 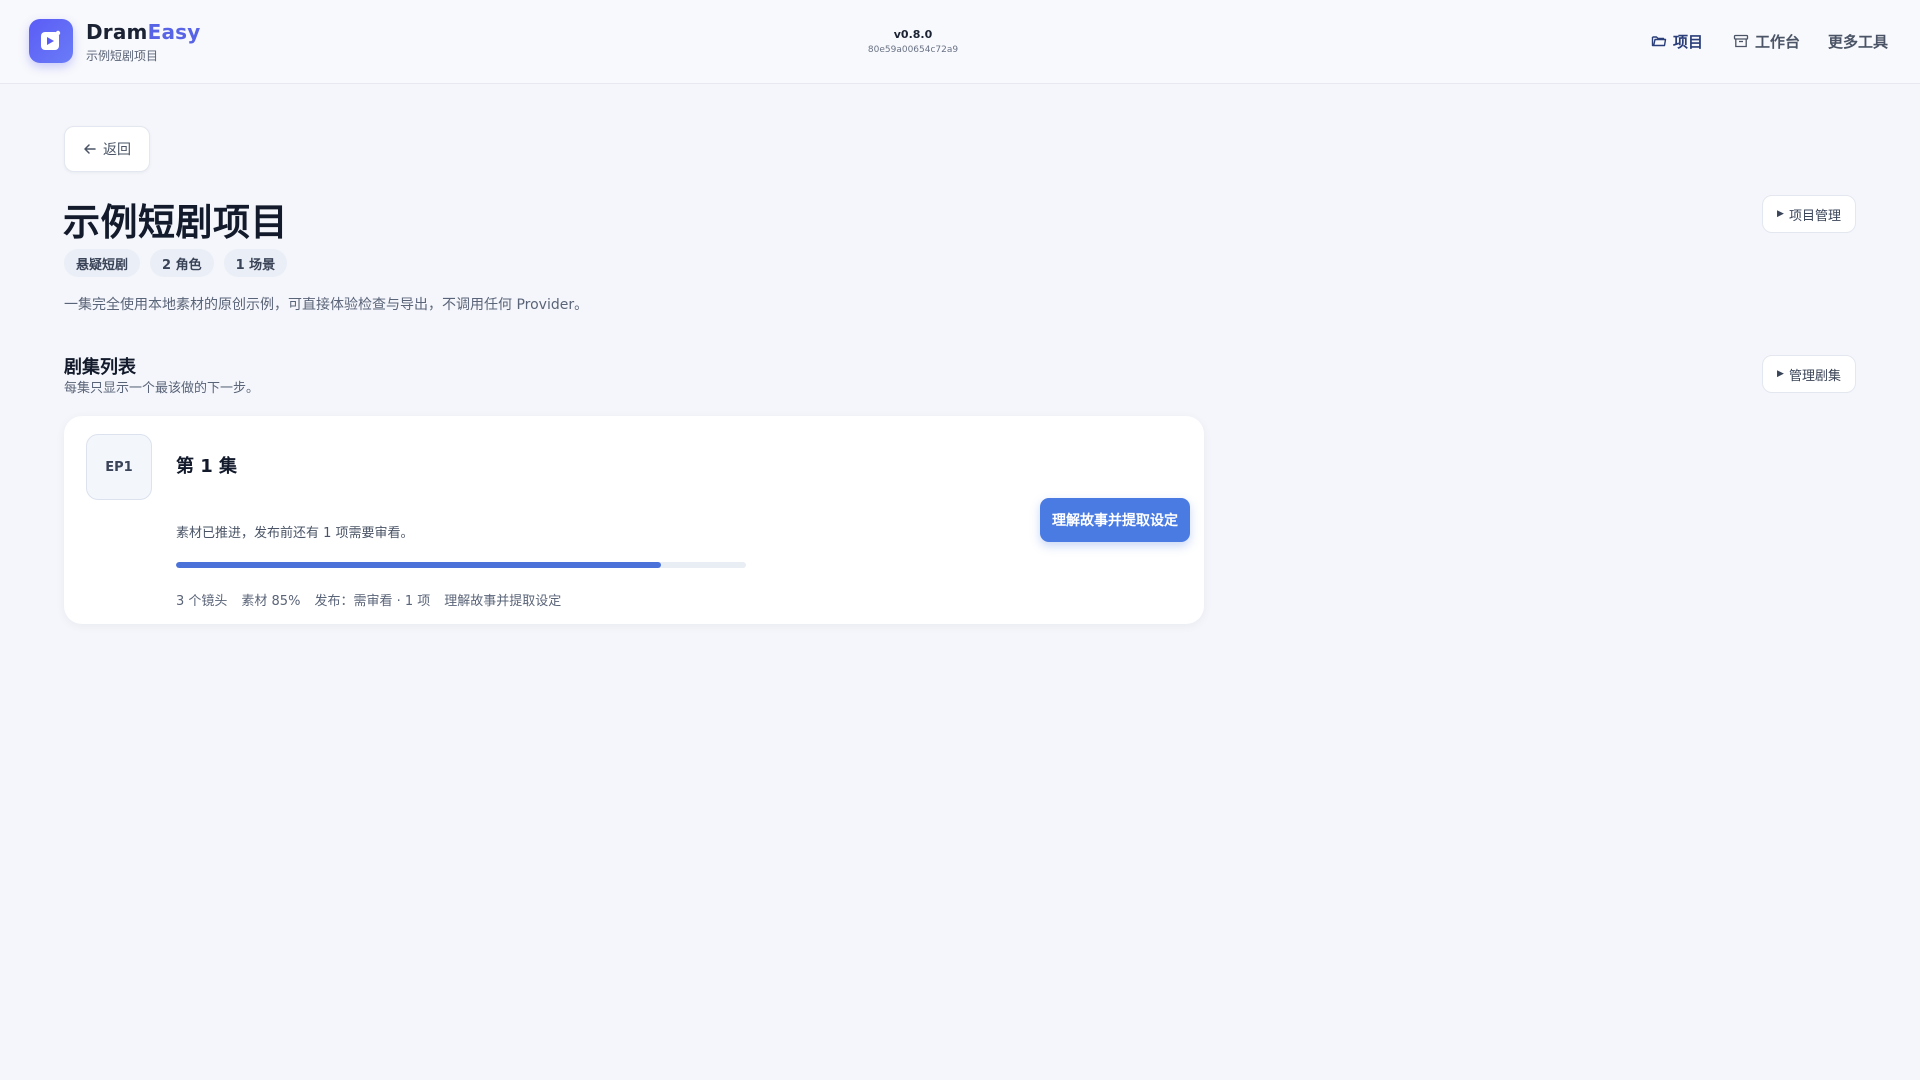 What do you see at coordinates (1688, 41) in the screenshot?
I see `nav-projects-label: 项目` at bounding box center [1688, 41].